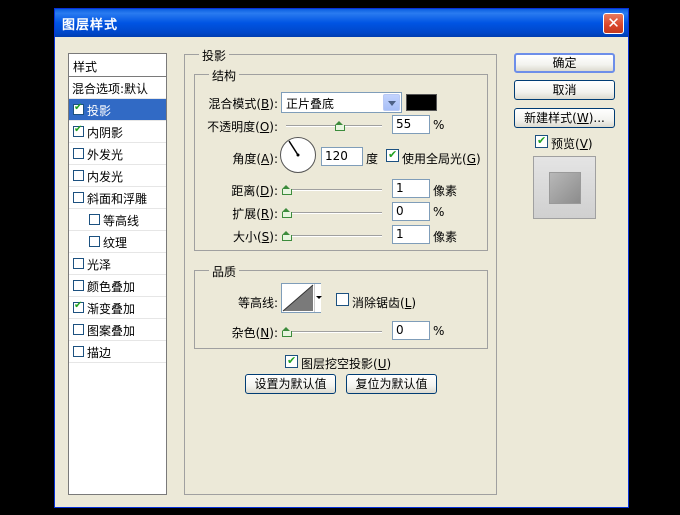 The height and width of the screenshot is (515, 680). Describe the element at coordinates (334, 213) in the screenshot. I see `spread-slider` at that location.